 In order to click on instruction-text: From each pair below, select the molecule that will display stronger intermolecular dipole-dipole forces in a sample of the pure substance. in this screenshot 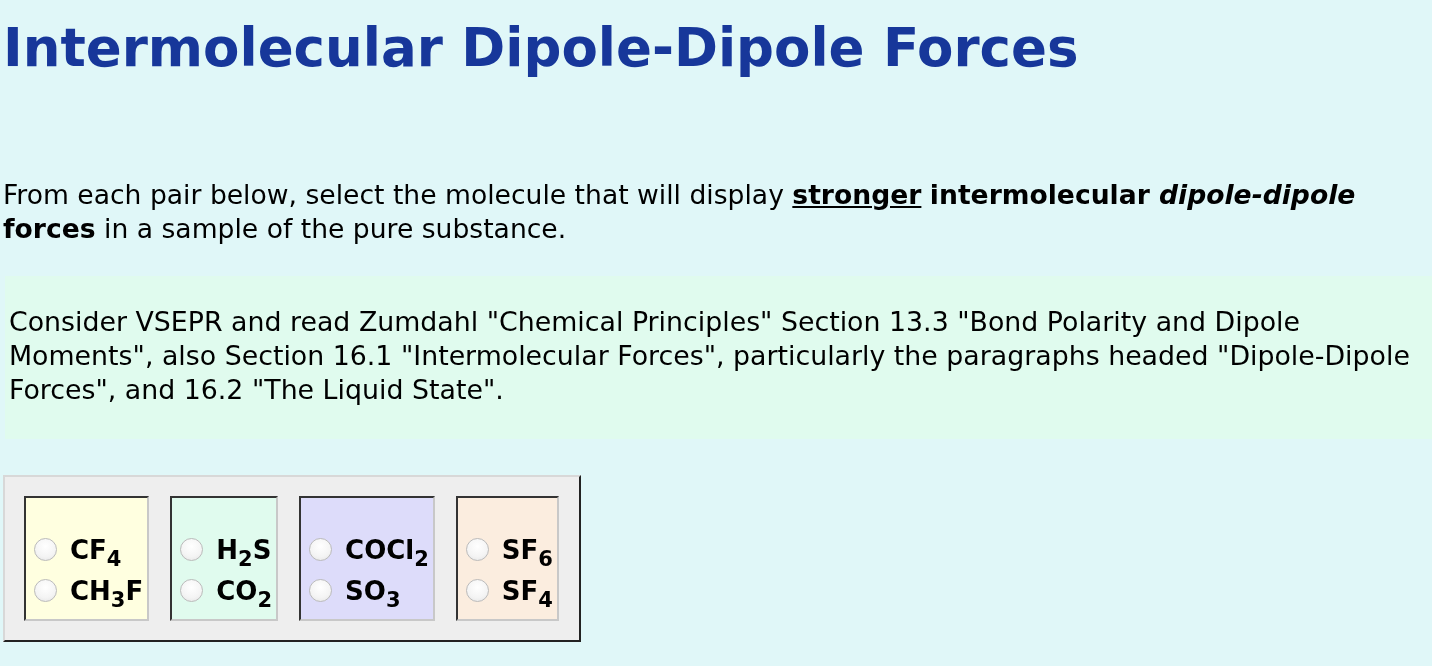, I will do `click(680, 212)`.